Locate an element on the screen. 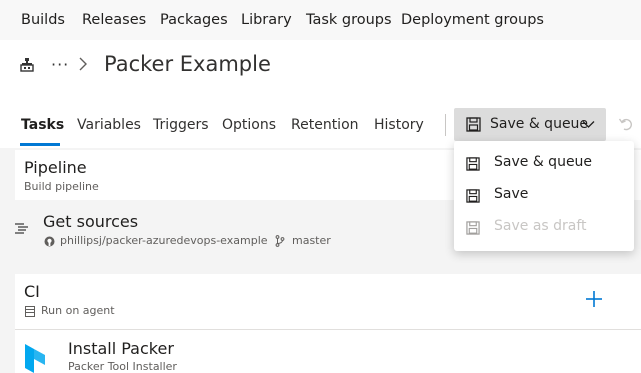  nav-library: Library is located at coordinates (266, 20).